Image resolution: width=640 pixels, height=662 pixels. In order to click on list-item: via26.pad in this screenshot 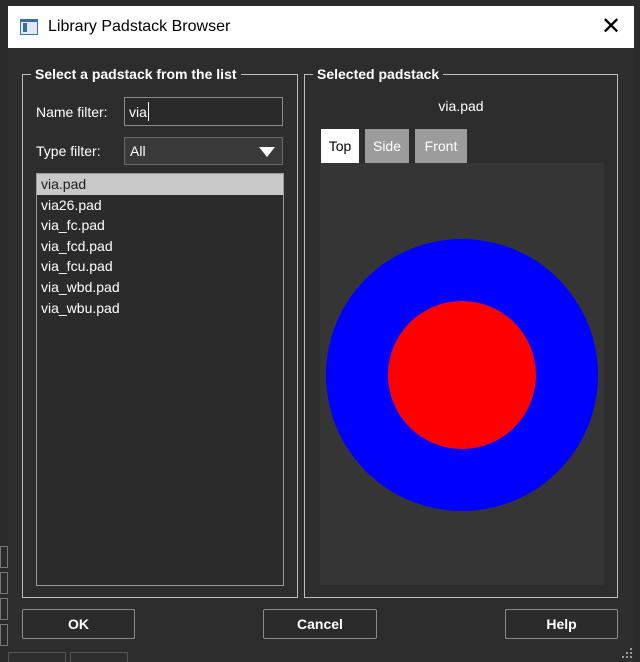, I will do `click(160, 205)`.